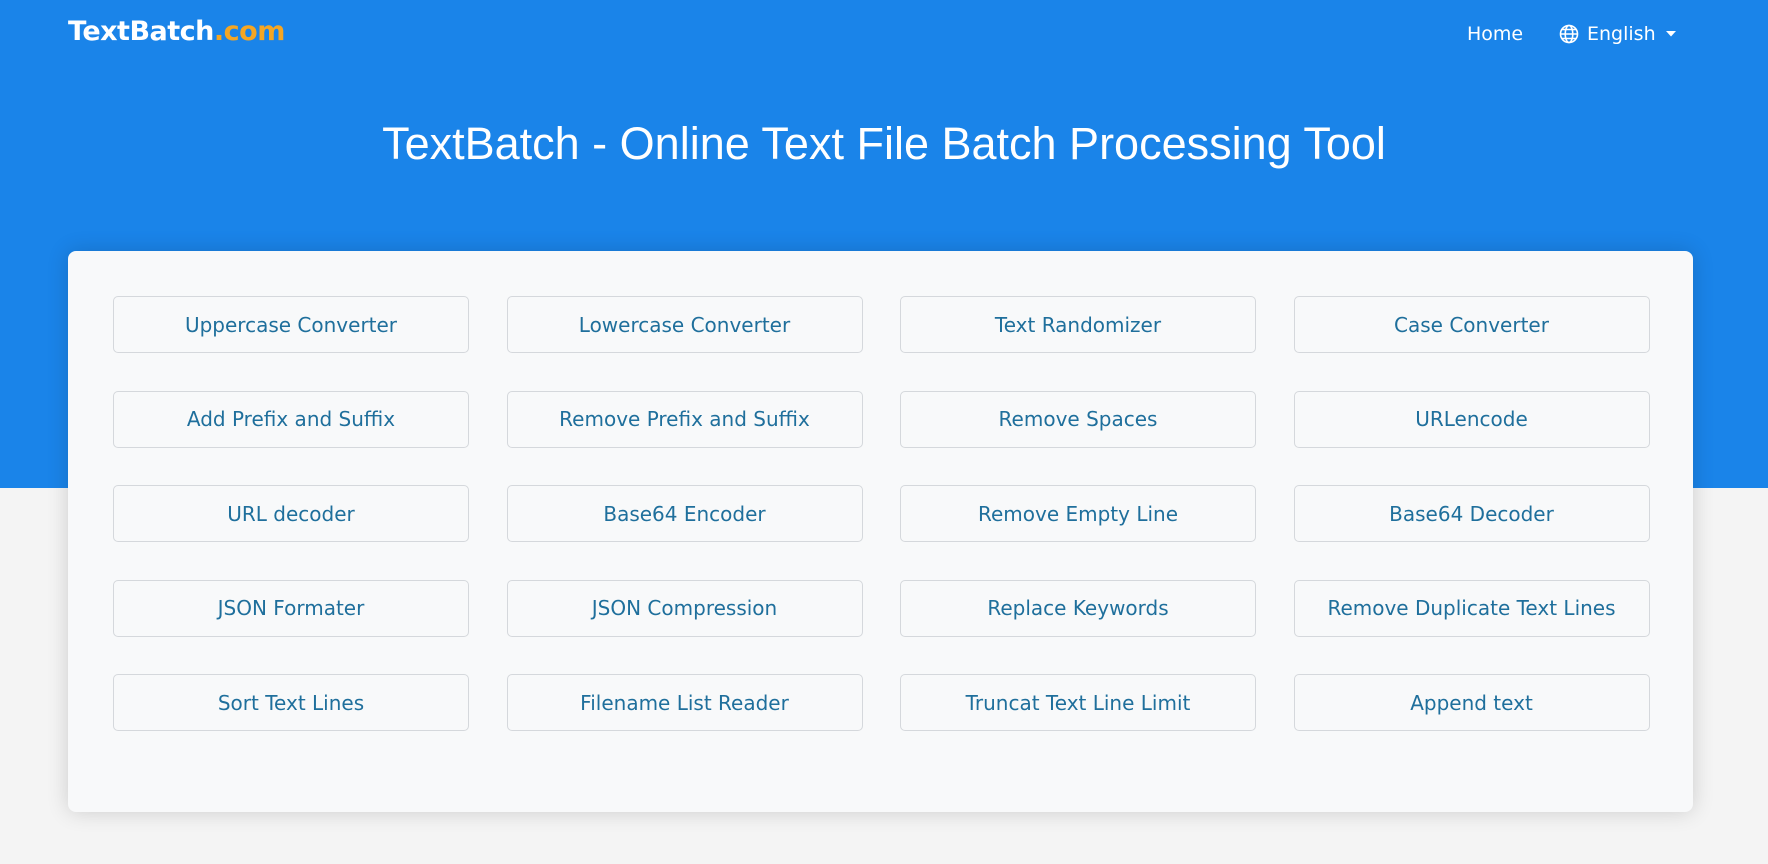  Describe the element at coordinates (291, 702) in the screenshot. I see `tool-sort-text-lines: Sort Text Lines` at that location.